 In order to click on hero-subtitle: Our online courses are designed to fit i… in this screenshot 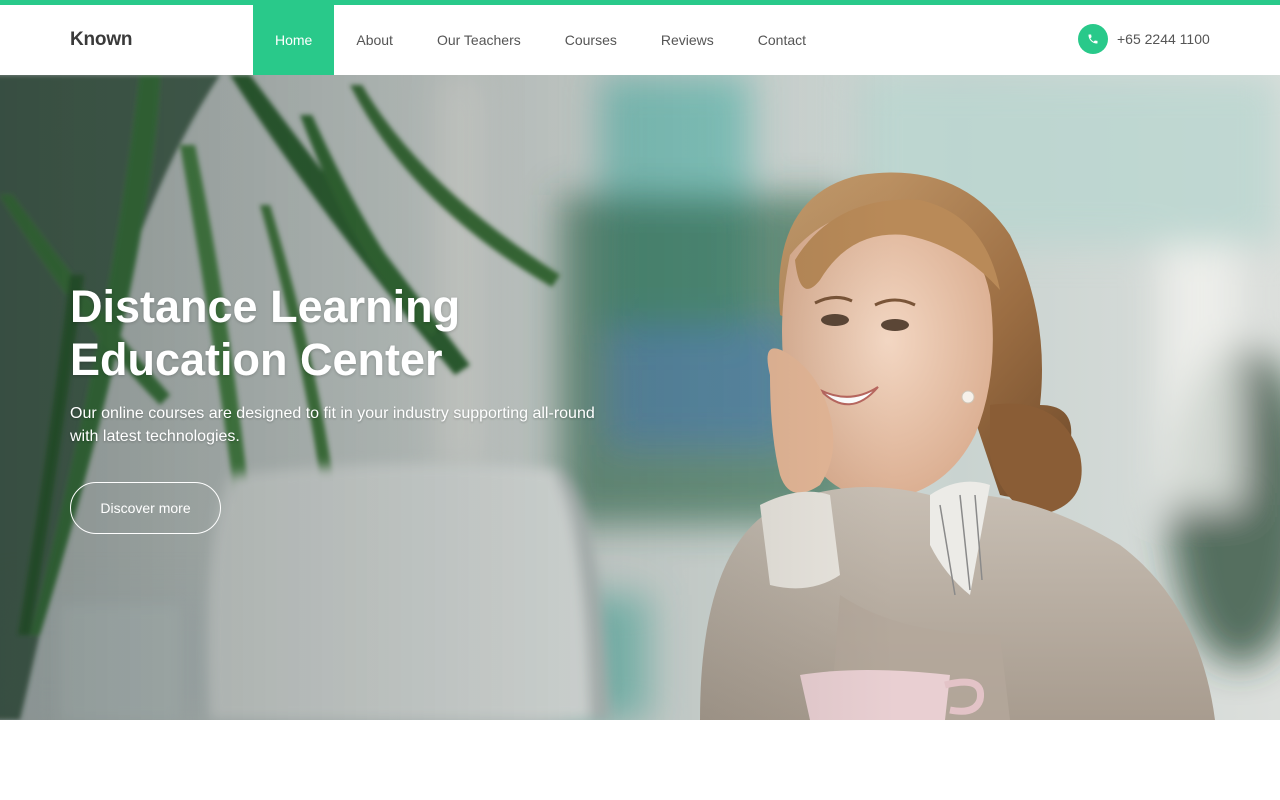, I will do `click(332, 425)`.